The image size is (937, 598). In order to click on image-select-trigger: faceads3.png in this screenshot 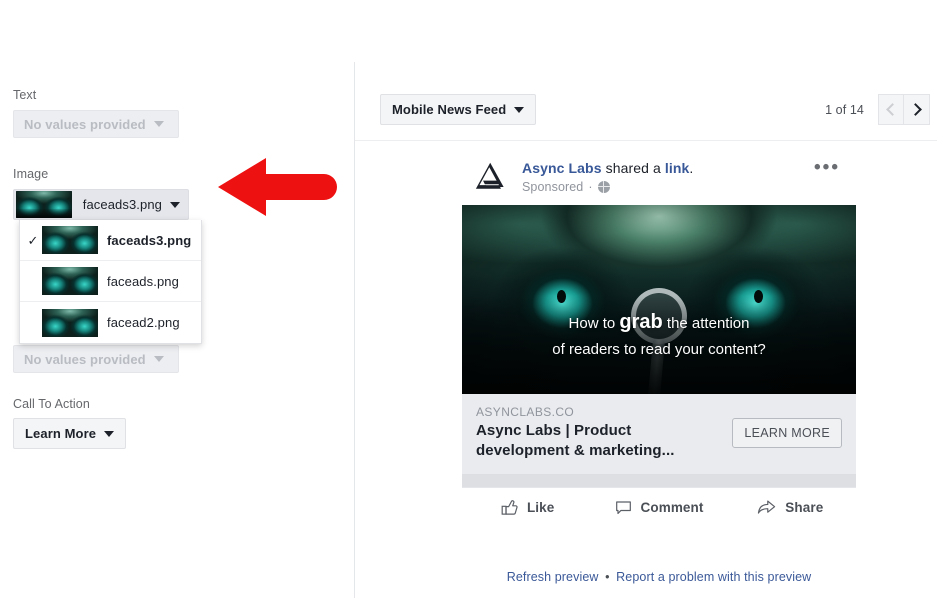, I will do `click(101, 204)`.